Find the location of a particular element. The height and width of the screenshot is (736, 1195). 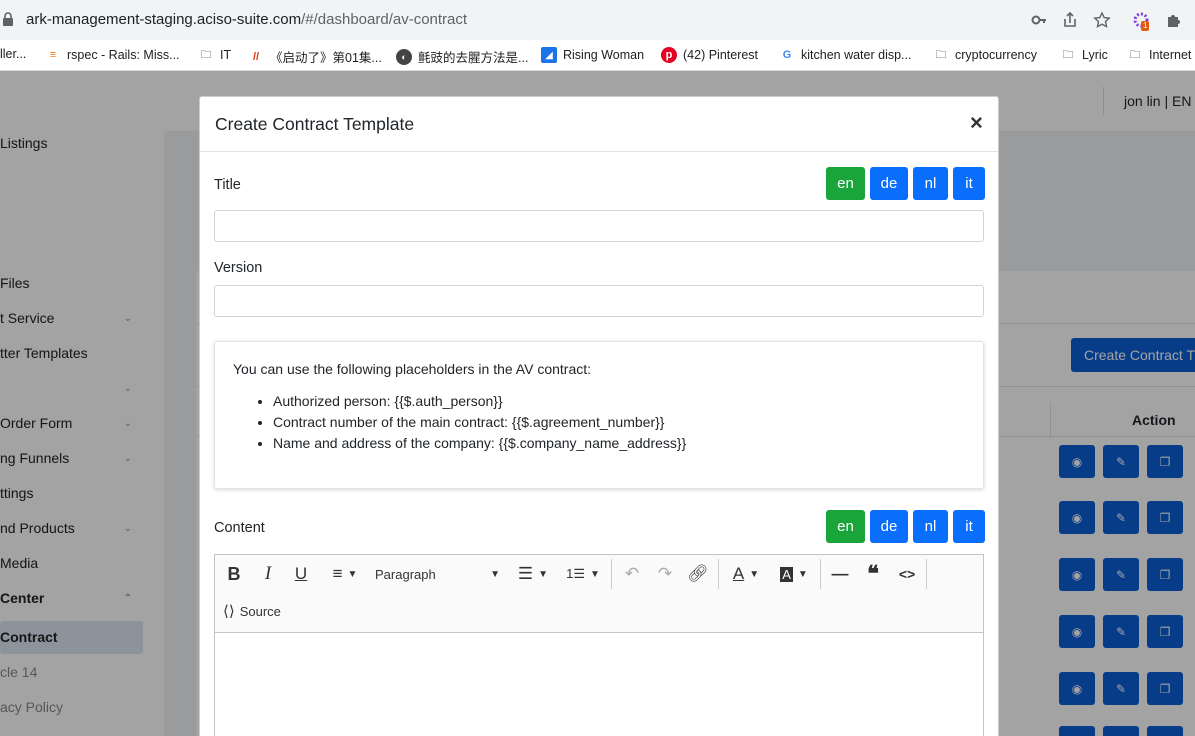

puzzle-icon is located at coordinates (1174, 20).